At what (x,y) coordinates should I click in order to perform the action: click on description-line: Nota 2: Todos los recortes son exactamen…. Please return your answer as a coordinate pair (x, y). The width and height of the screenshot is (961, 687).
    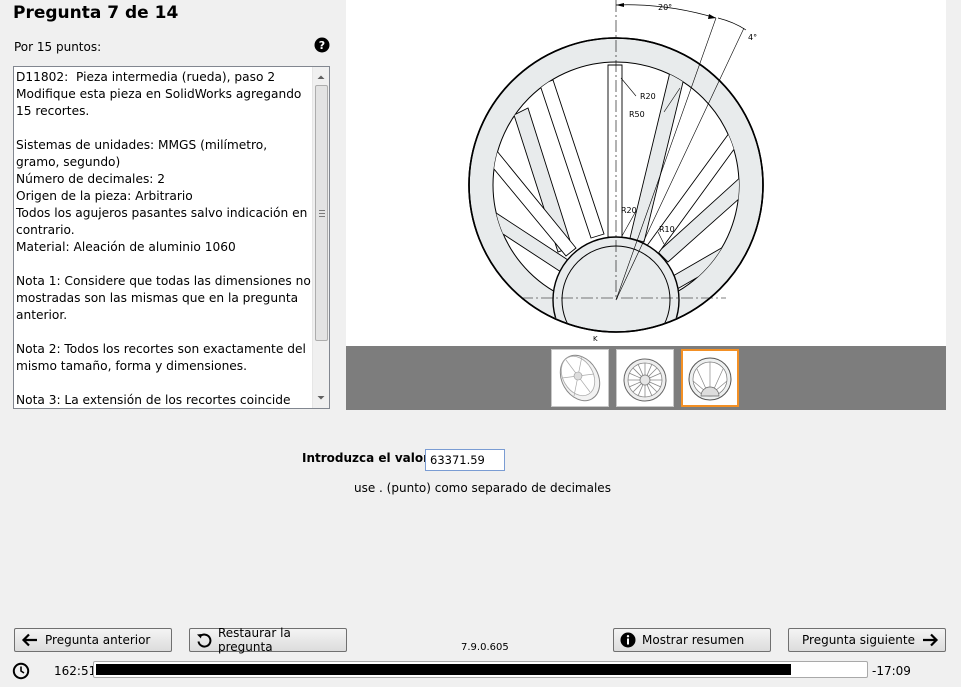
    Looking at the image, I should click on (163, 357).